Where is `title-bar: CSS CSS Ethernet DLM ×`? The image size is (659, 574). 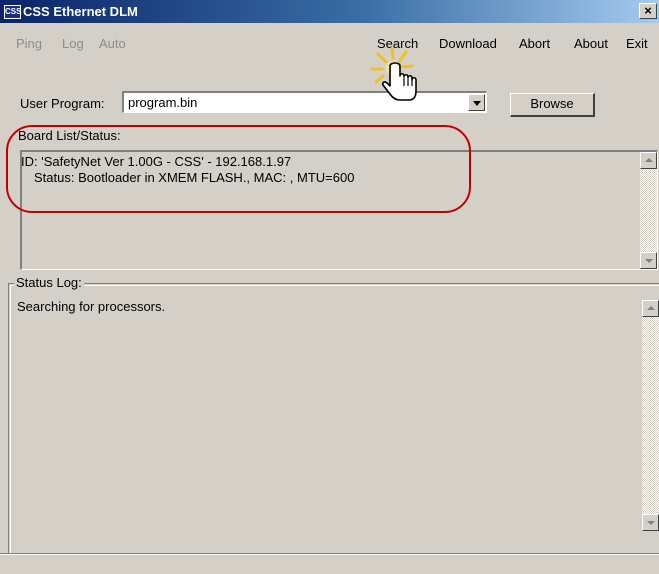
title-bar: CSS CSS Ethernet DLM × is located at coordinates (329, 11).